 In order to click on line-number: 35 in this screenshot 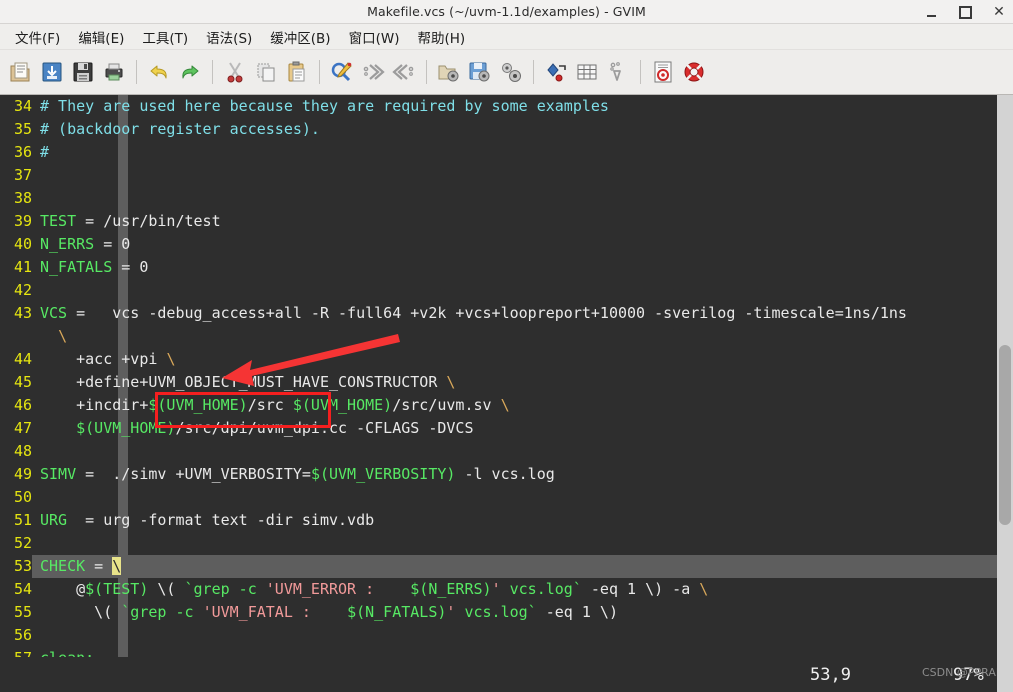, I will do `click(22, 129)`.